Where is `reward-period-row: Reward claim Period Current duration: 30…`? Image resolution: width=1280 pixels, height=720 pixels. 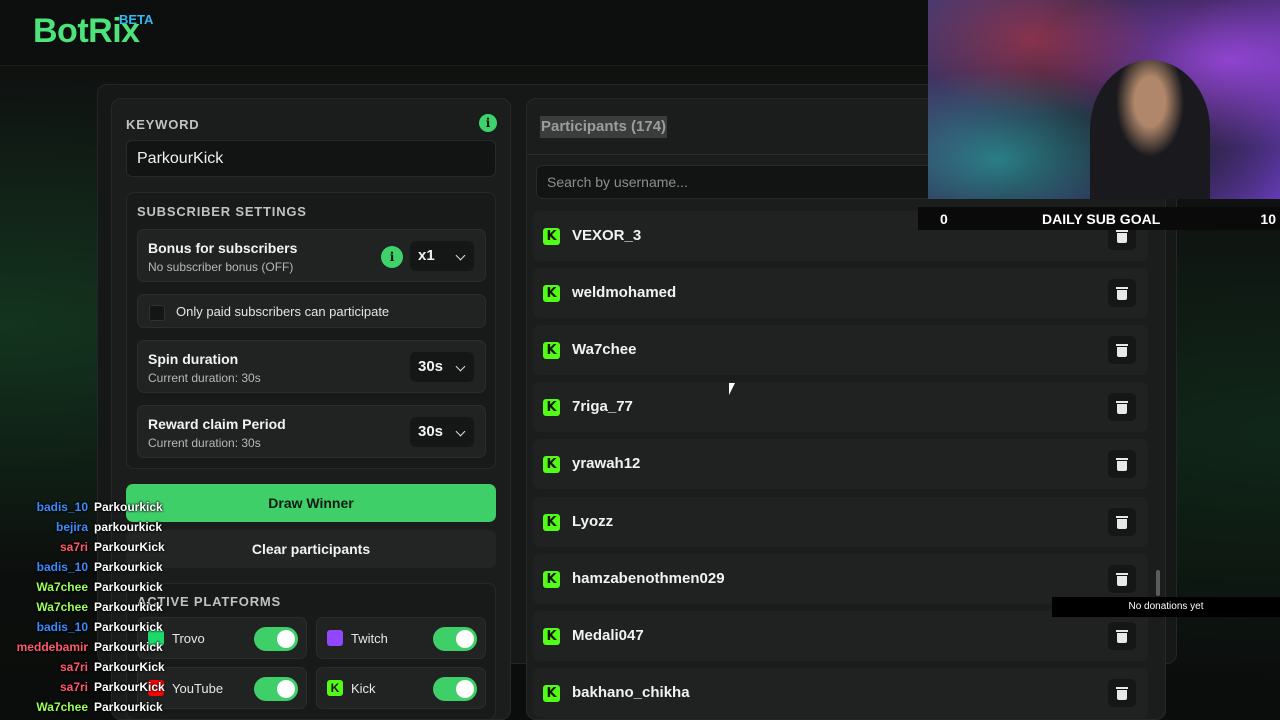
reward-period-row: Reward claim Period Current duration: 30… is located at coordinates (311, 431).